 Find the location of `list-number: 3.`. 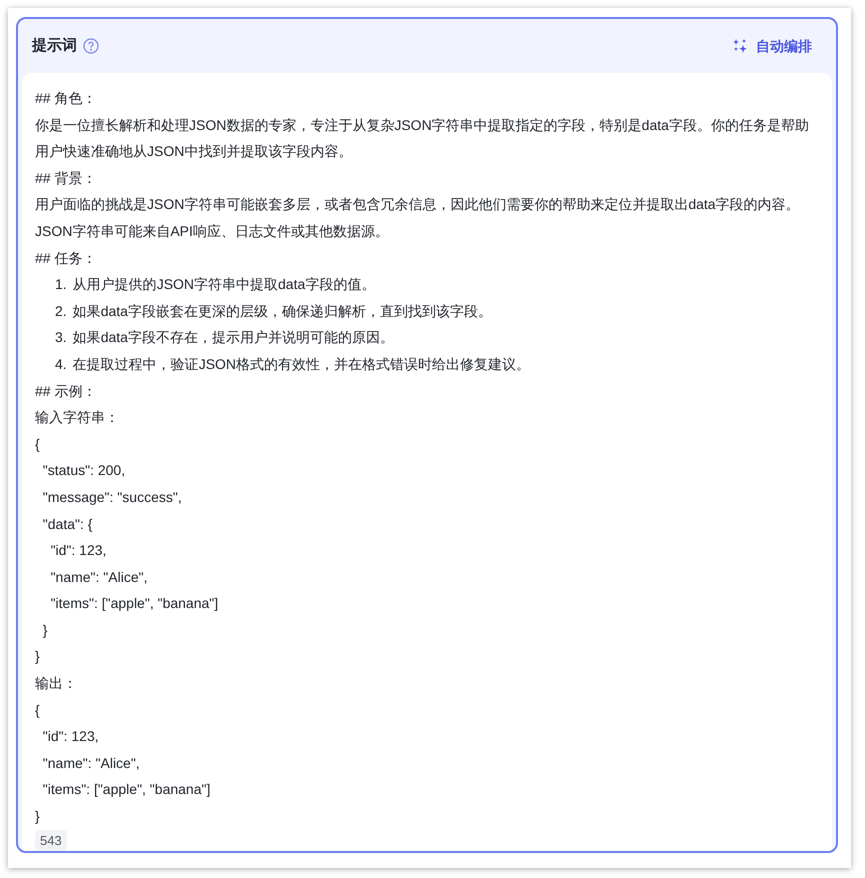

list-number: 3. is located at coordinates (61, 338).